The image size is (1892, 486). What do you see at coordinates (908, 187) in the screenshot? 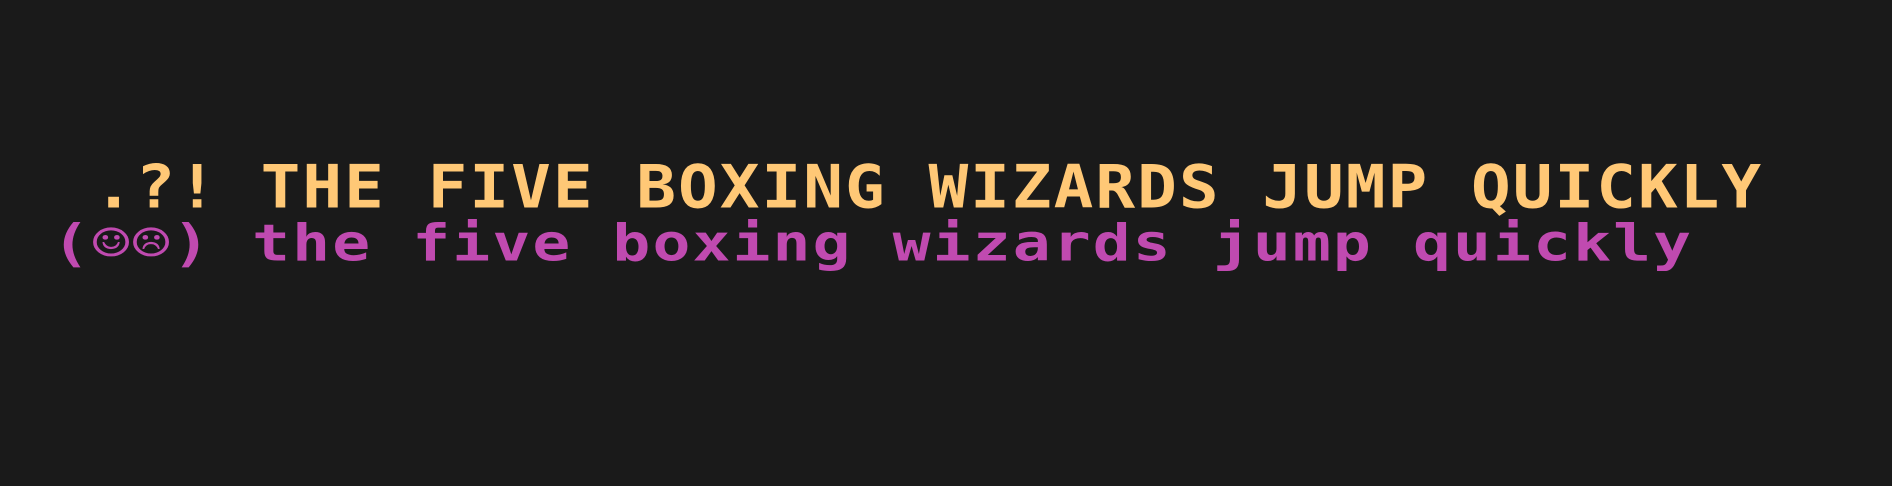
I see `uppercase-sample-line: .?! THE FIVE BOXING WIZARDS JUMP QUICKLY` at bounding box center [908, 187].